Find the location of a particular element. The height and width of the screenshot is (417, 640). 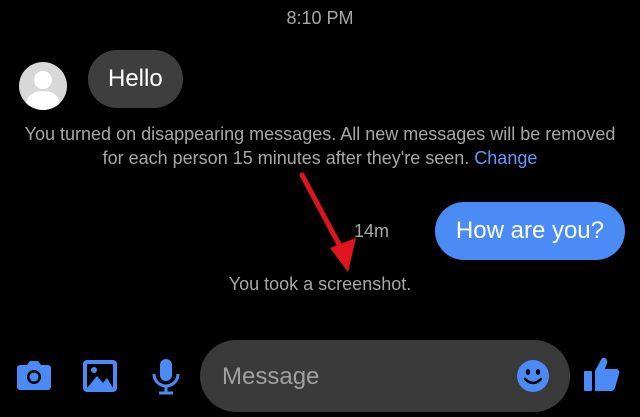

change-link: Change is located at coordinates (505, 158).